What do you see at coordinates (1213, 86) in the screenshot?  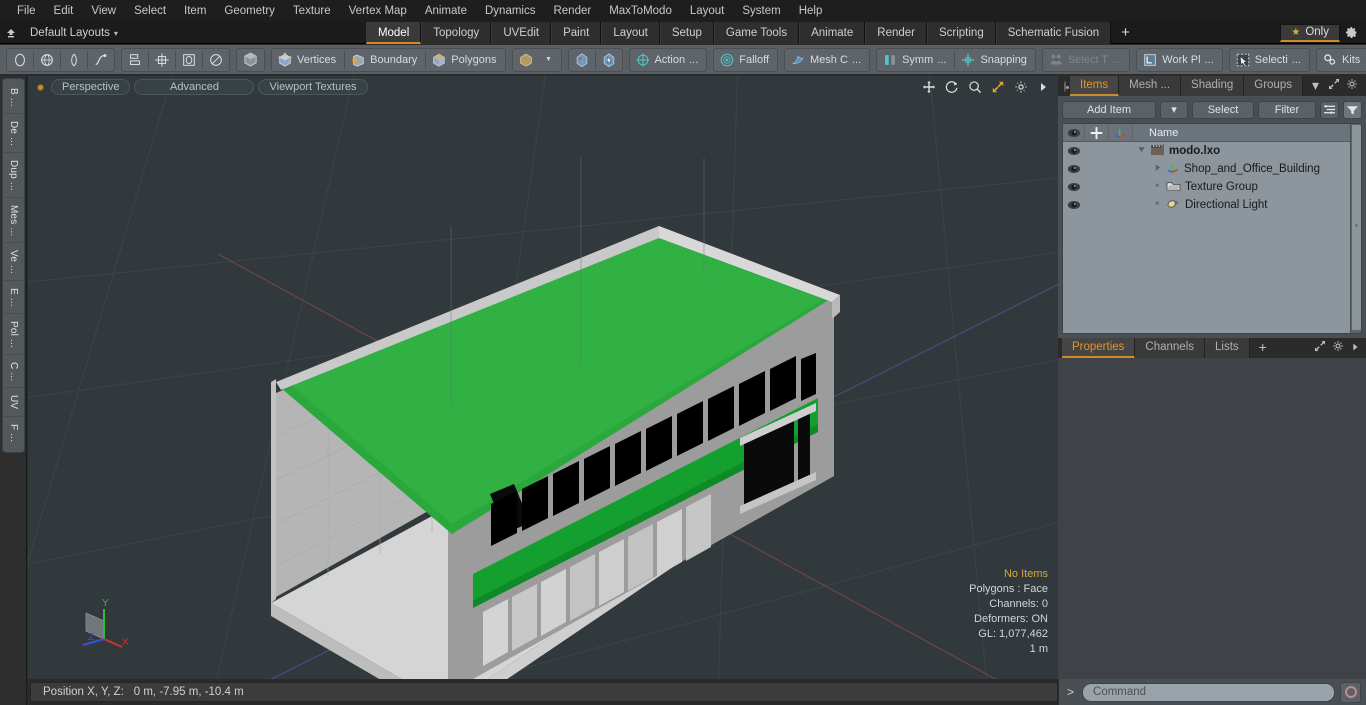 I see `tab-shading: Shading` at bounding box center [1213, 86].